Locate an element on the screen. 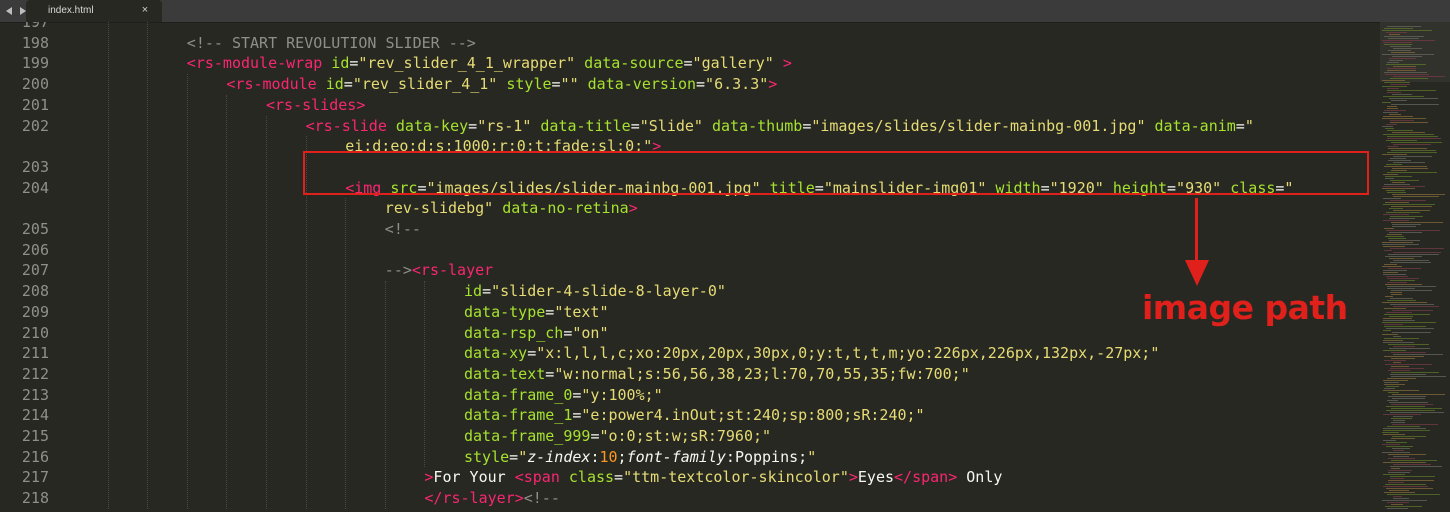 This screenshot has width=1450, height=512. tab-title: index.html is located at coordinates (71, 10).